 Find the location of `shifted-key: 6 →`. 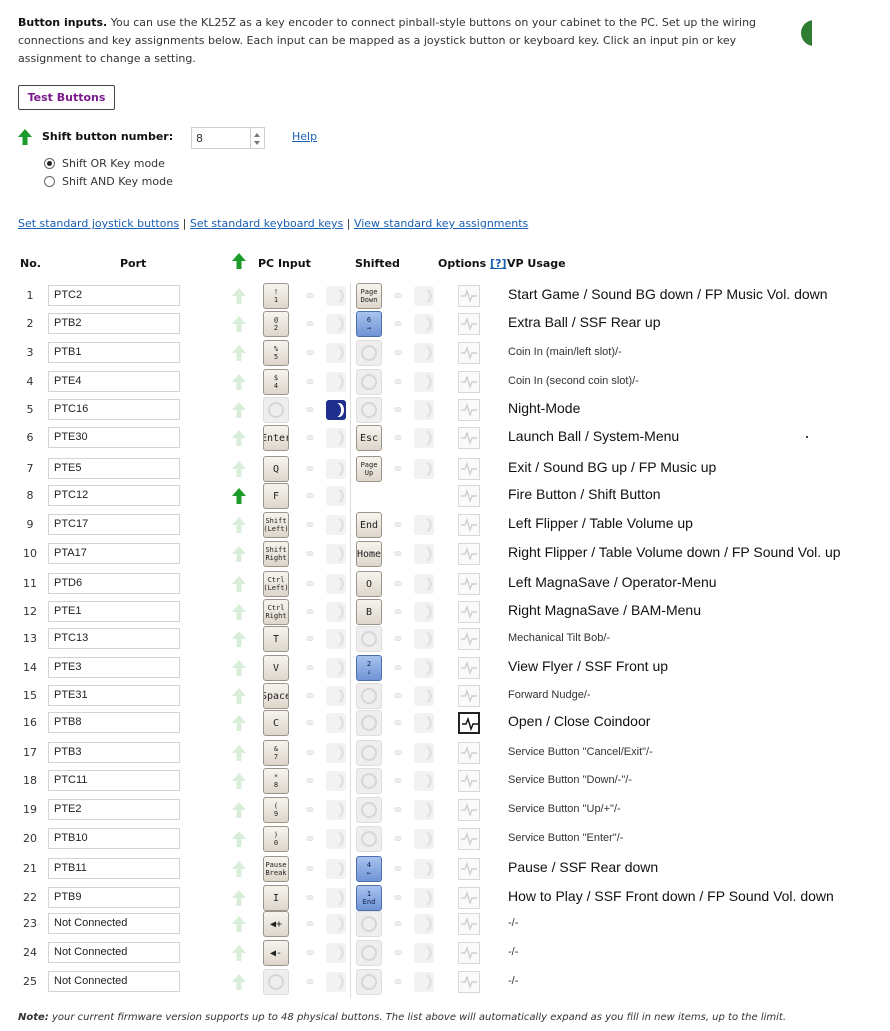

shifted-key: 6 → is located at coordinates (369, 324).